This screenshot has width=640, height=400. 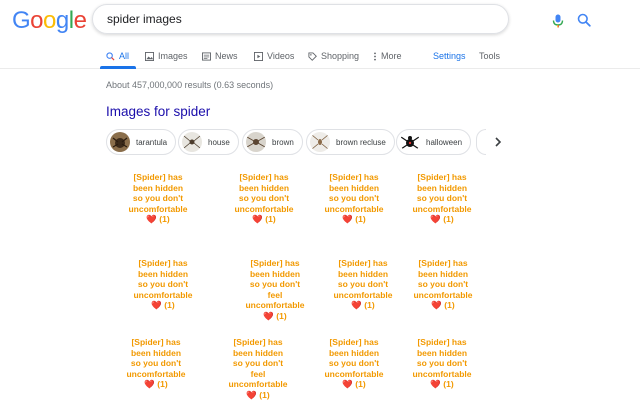 I want to click on tab-news: News, so click(x=220, y=56).